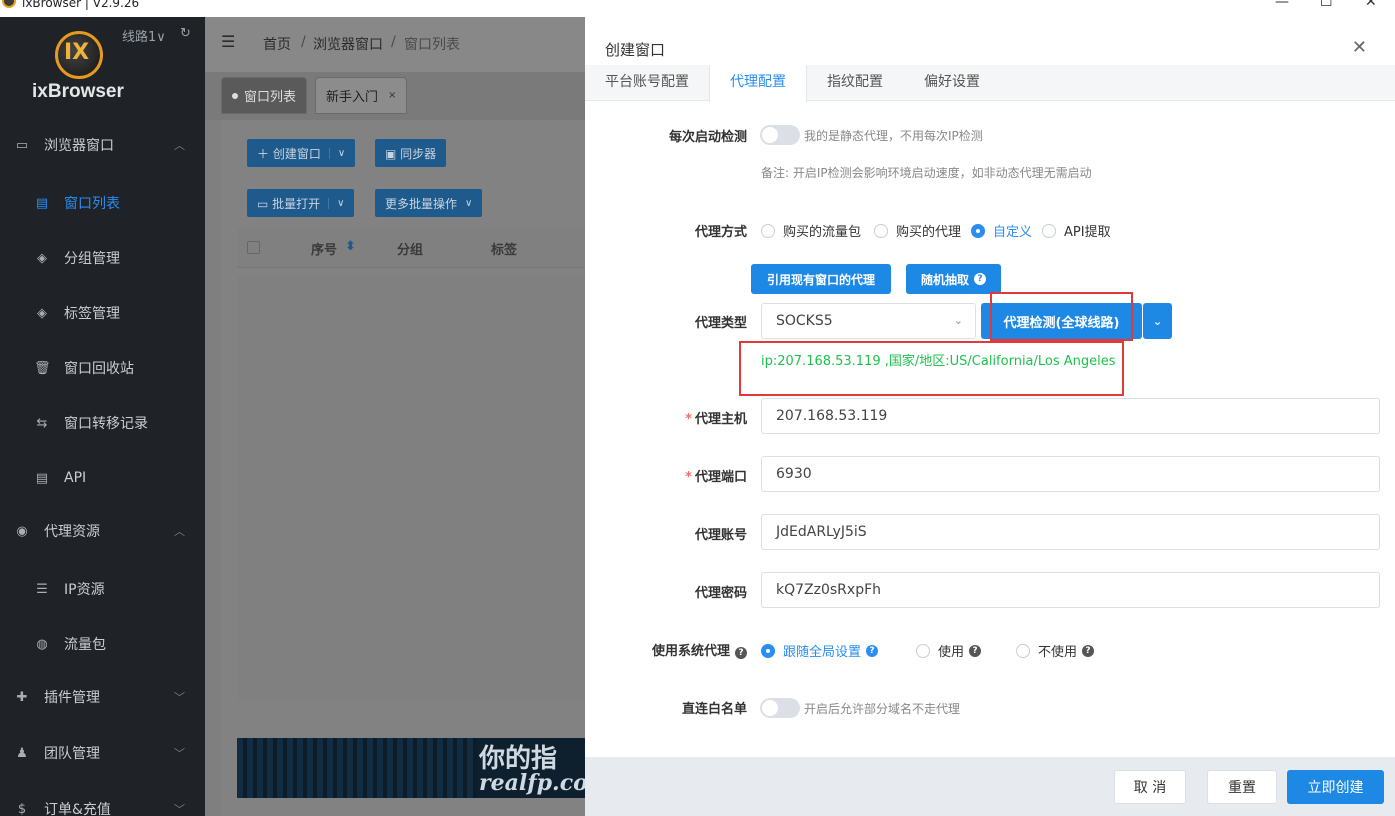 This screenshot has height=816, width=1395. What do you see at coordinates (758, 83) in the screenshot?
I see `tab-proxy-config: 代理配置` at bounding box center [758, 83].